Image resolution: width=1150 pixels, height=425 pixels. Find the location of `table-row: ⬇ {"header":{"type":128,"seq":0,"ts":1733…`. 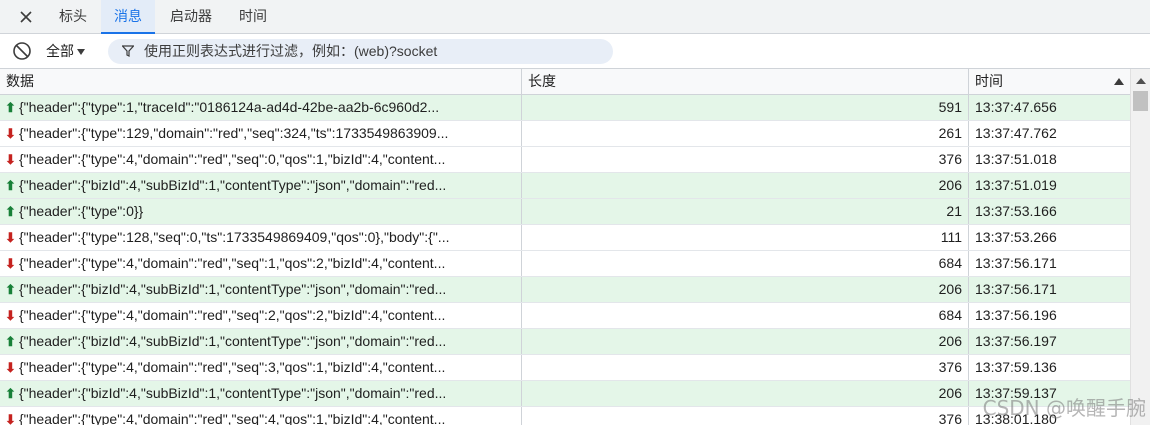

table-row: ⬇ {"header":{"type":128,"seq":0,"ts":1733… is located at coordinates (565, 238).